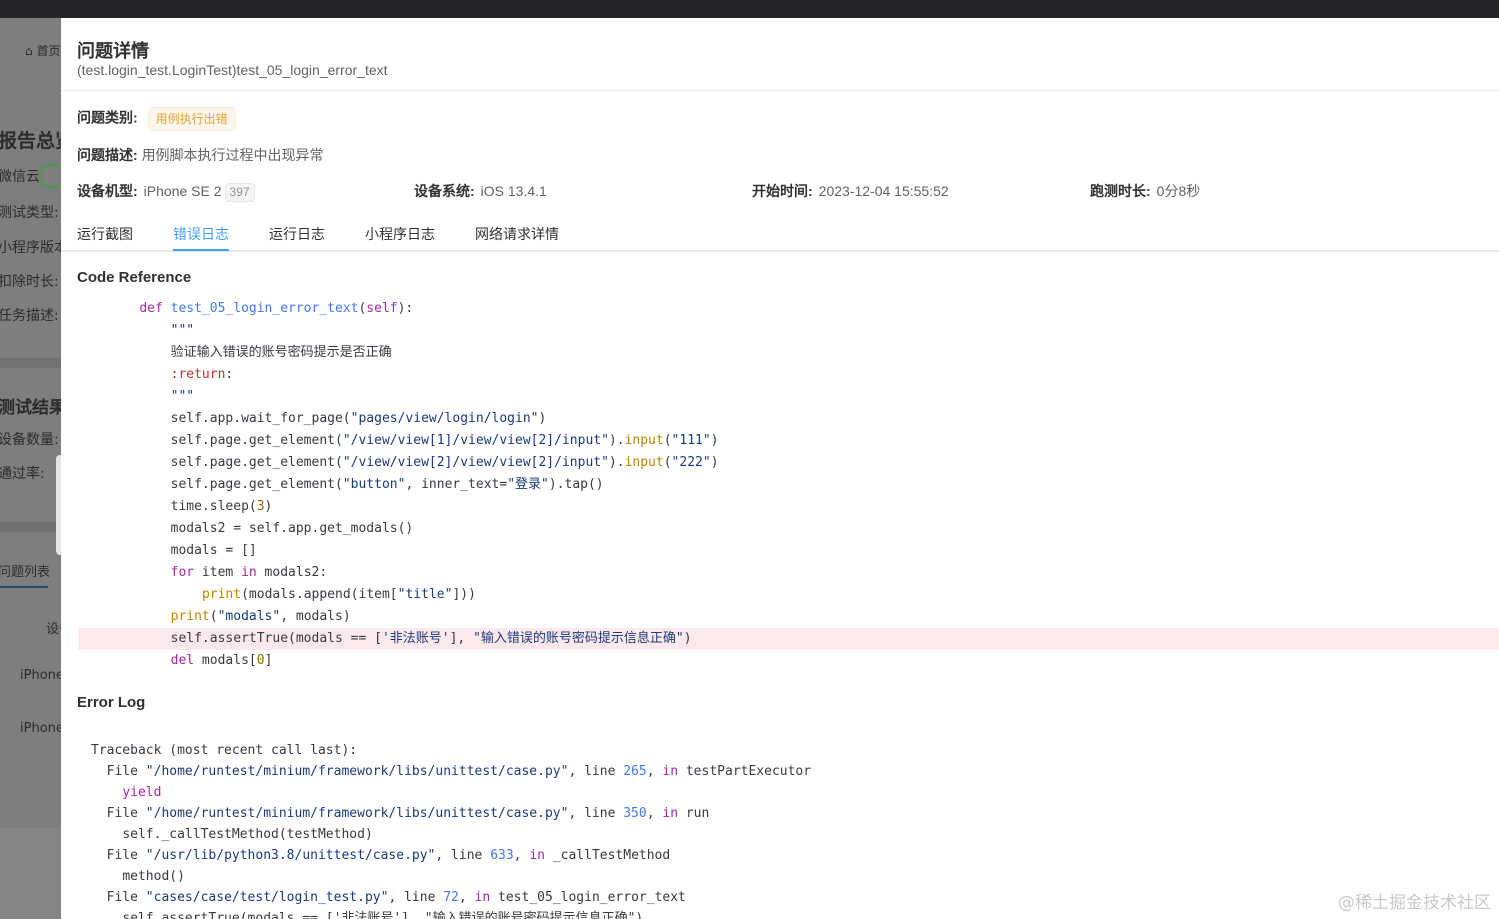 This screenshot has width=1499, height=919. What do you see at coordinates (835, 375) in the screenshot?
I see `code-line: :return:` at bounding box center [835, 375].